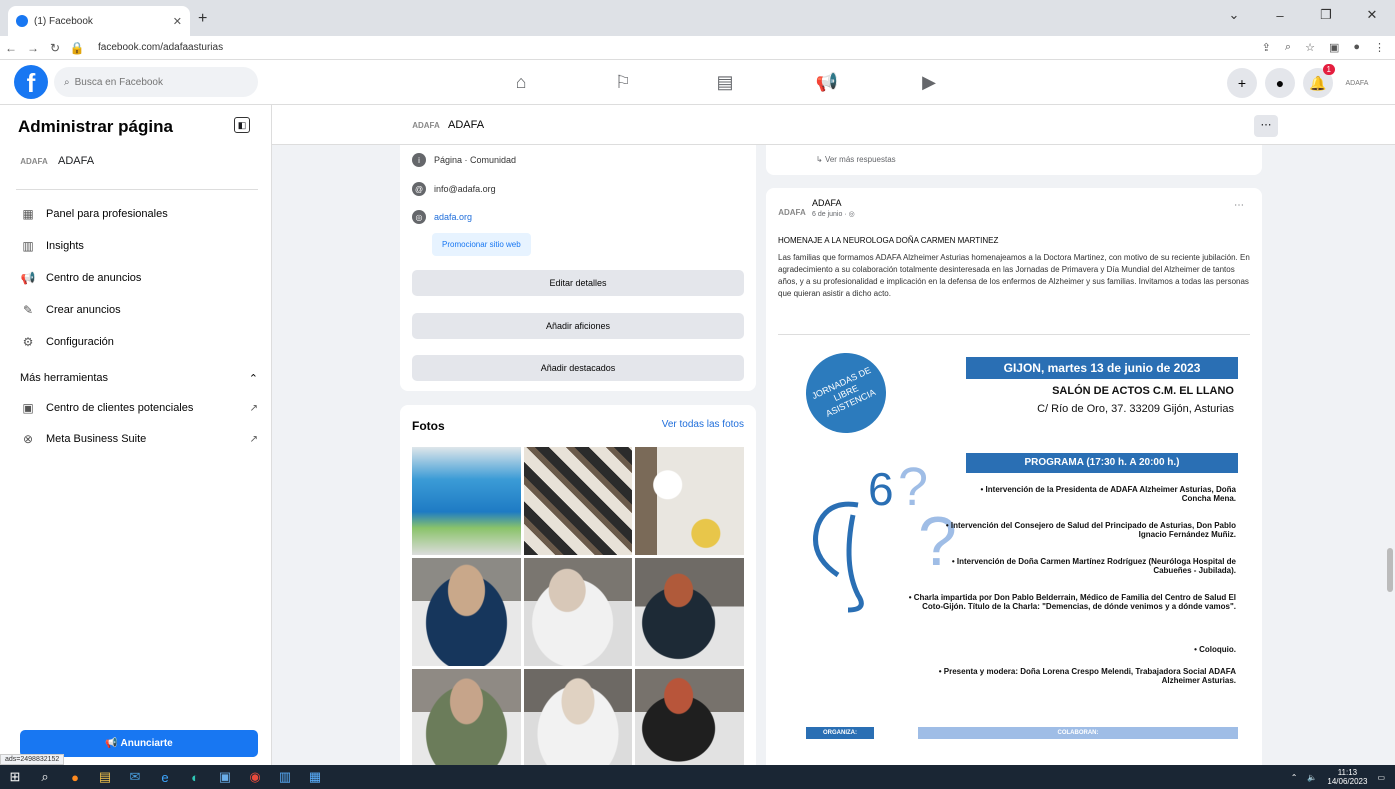  I want to click on reload-icon: ↻, so click(55, 48).